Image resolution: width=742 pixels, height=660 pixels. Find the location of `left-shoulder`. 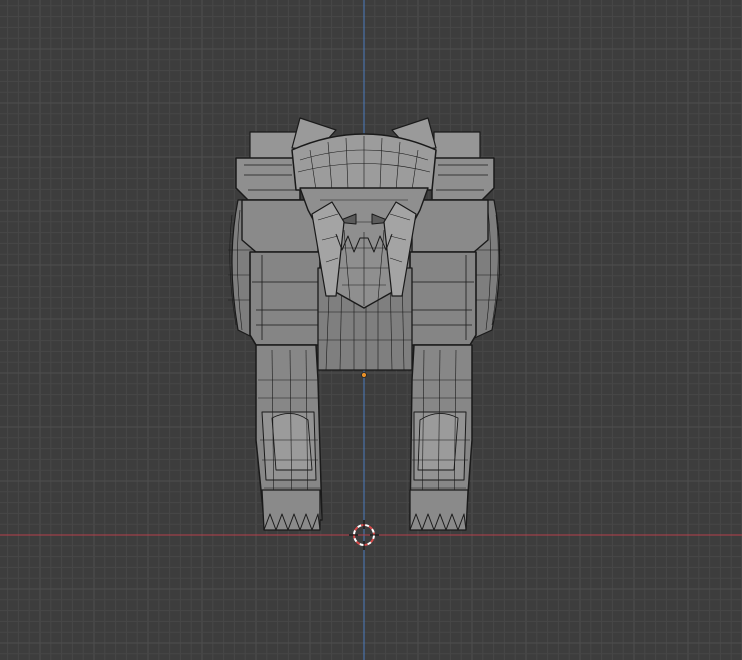

left-shoulder is located at coordinates (268, 179).